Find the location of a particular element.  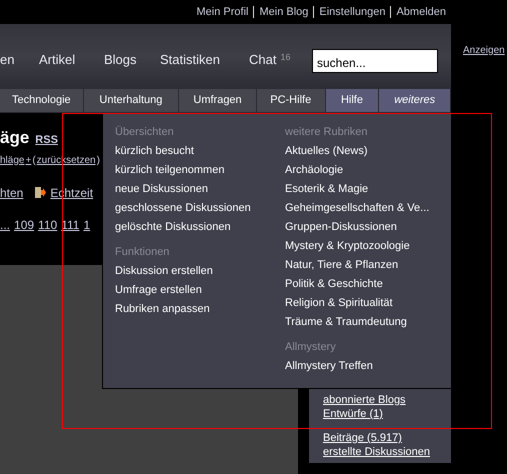

menu-item: Politik & Geschichte is located at coordinates (357, 284).